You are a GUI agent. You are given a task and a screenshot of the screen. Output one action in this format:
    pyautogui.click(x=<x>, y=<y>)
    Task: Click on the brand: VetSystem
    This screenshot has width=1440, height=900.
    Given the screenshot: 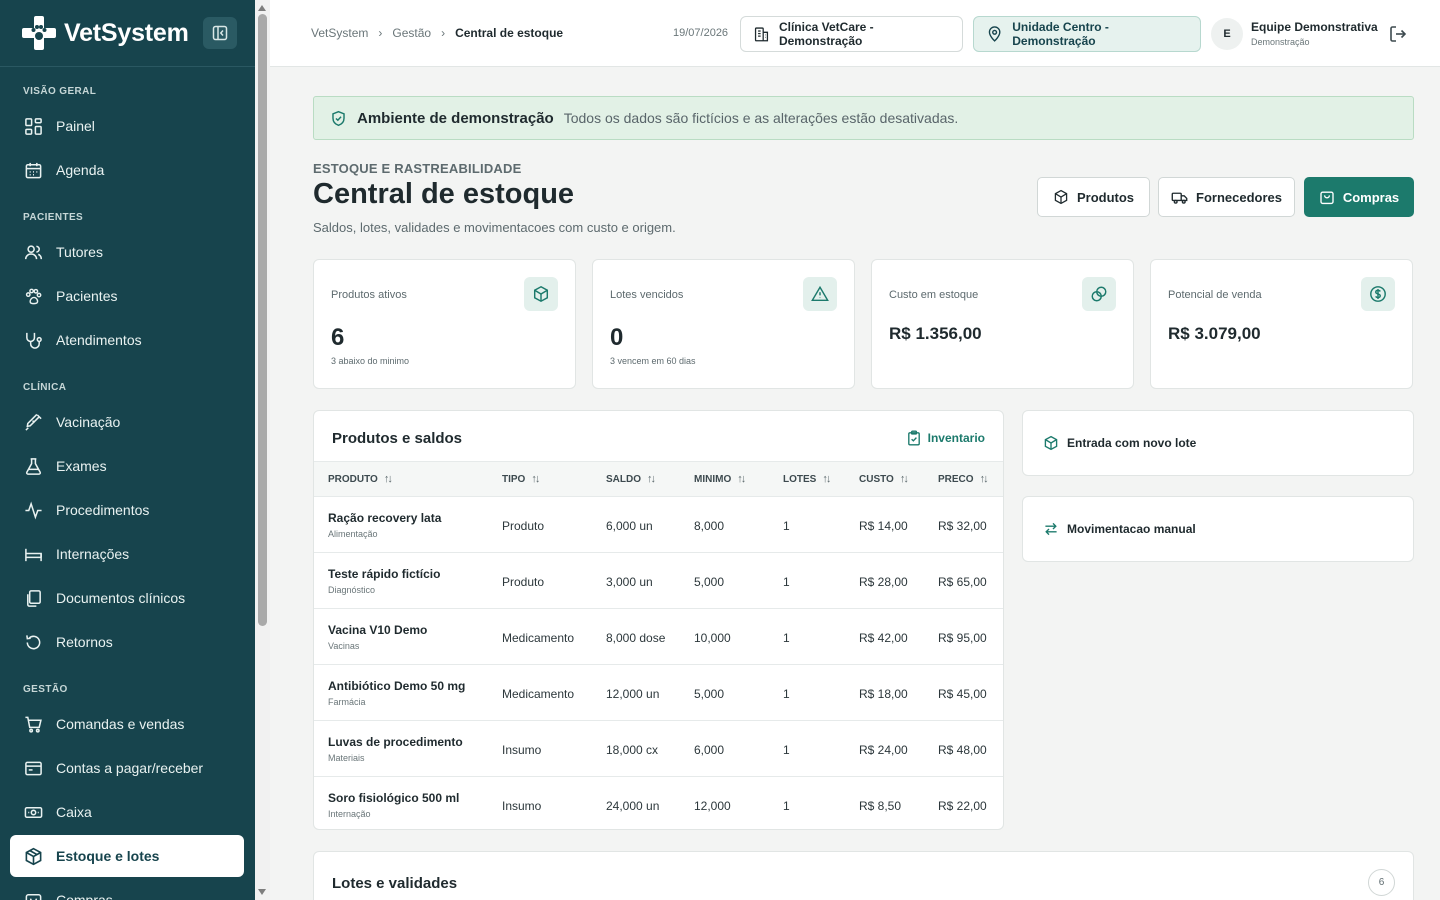 What is the action you would take?
    pyautogui.click(x=104, y=33)
    